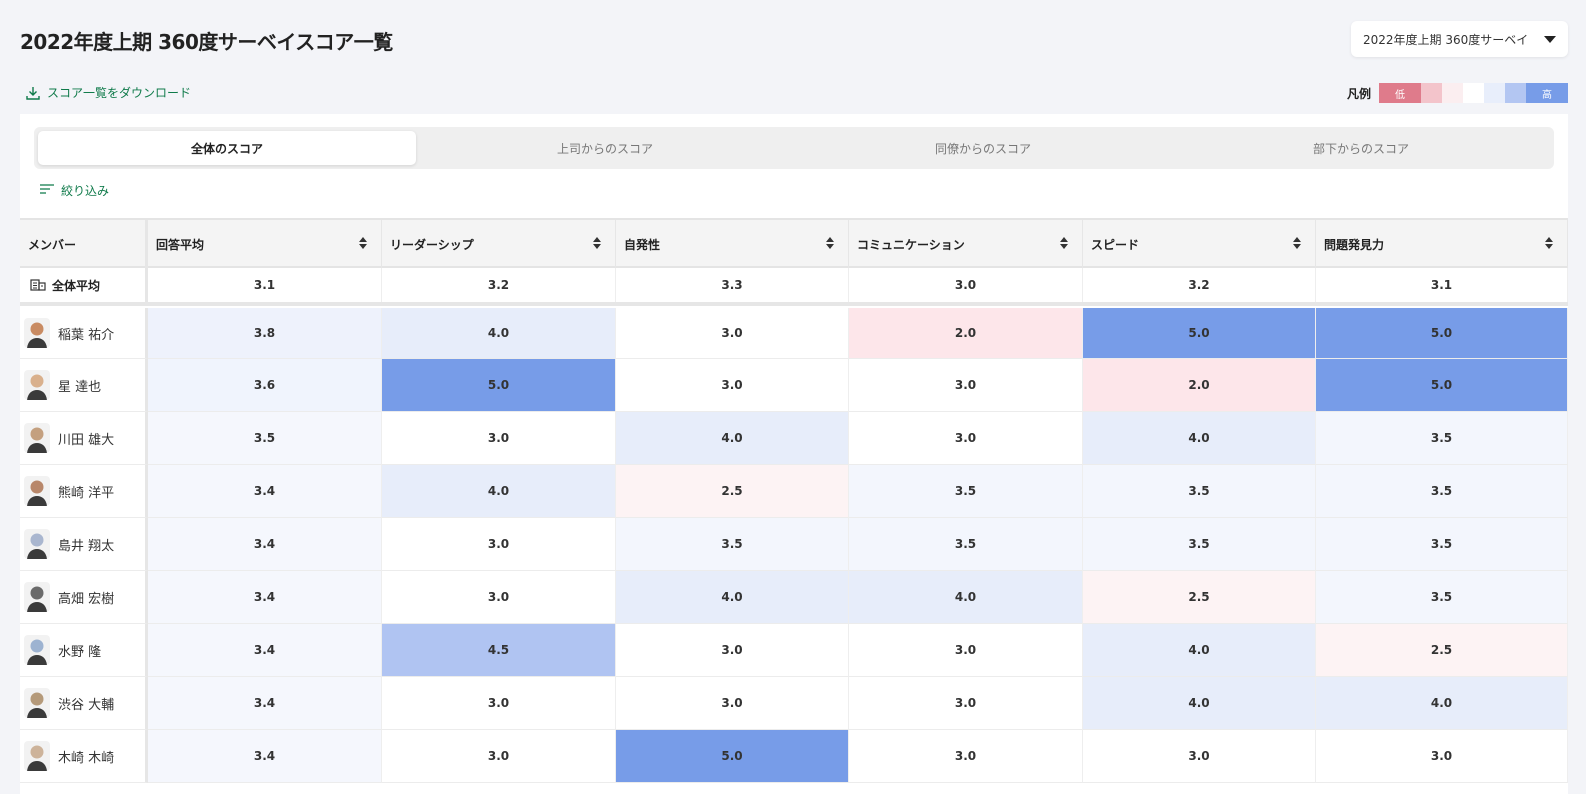 The height and width of the screenshot is (794, 1586). What do you see at coordinates (1358, 93) in the screenshot?
I see `legend-label: 凡例` at bounding box center [1358, 93].